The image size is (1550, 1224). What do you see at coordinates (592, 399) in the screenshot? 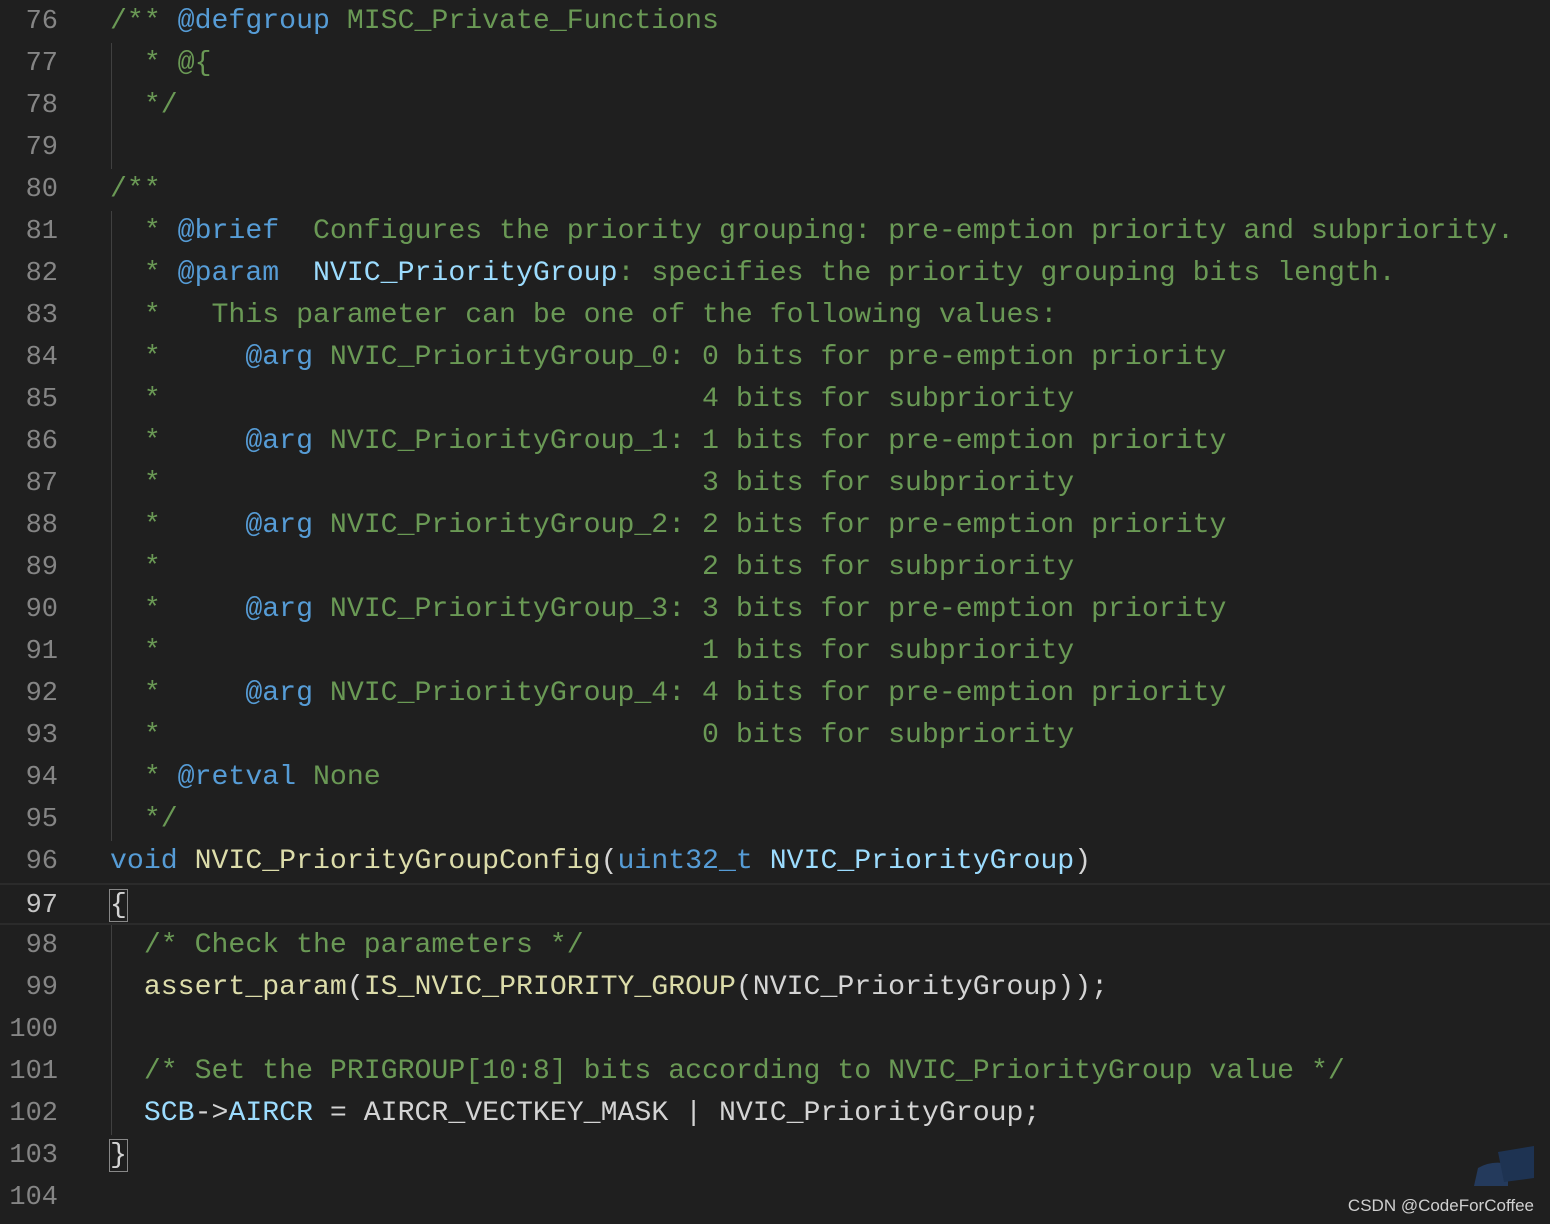
I see `code-token: * 4 bits for subpriority` at bounding box center [592, 399].